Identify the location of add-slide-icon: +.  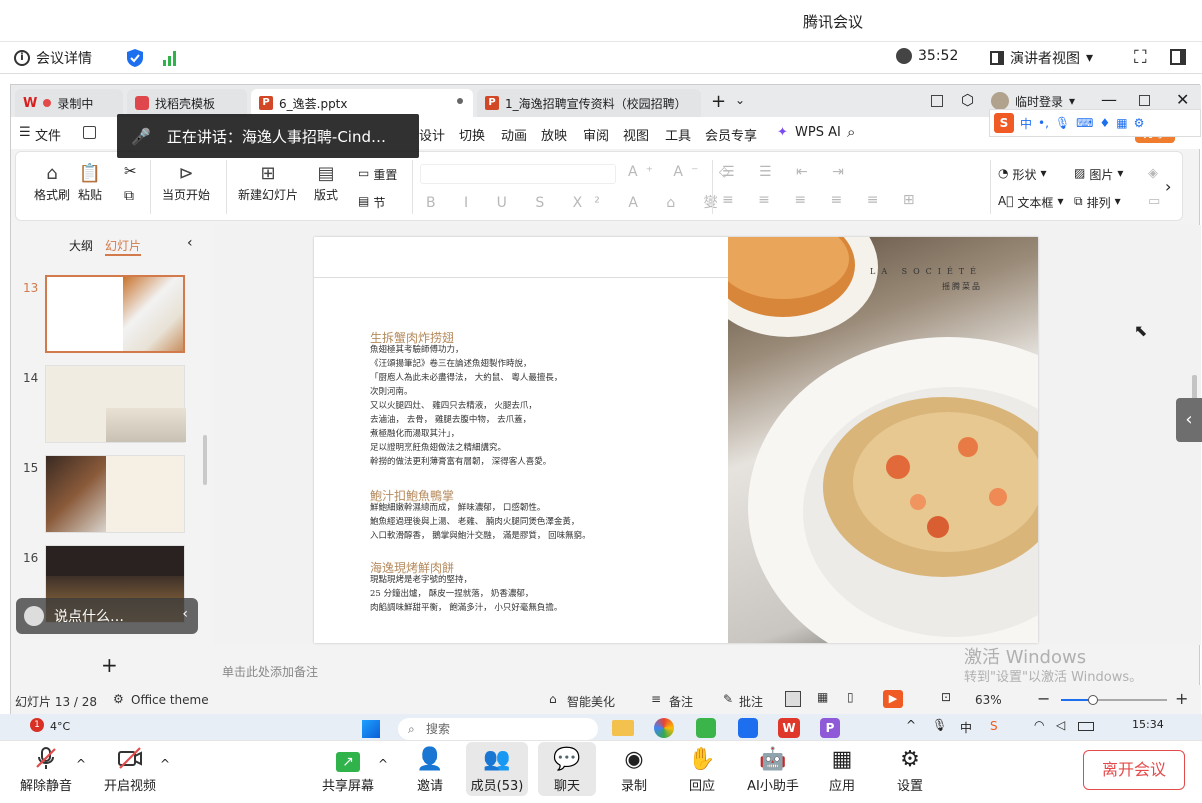
(109, 665).